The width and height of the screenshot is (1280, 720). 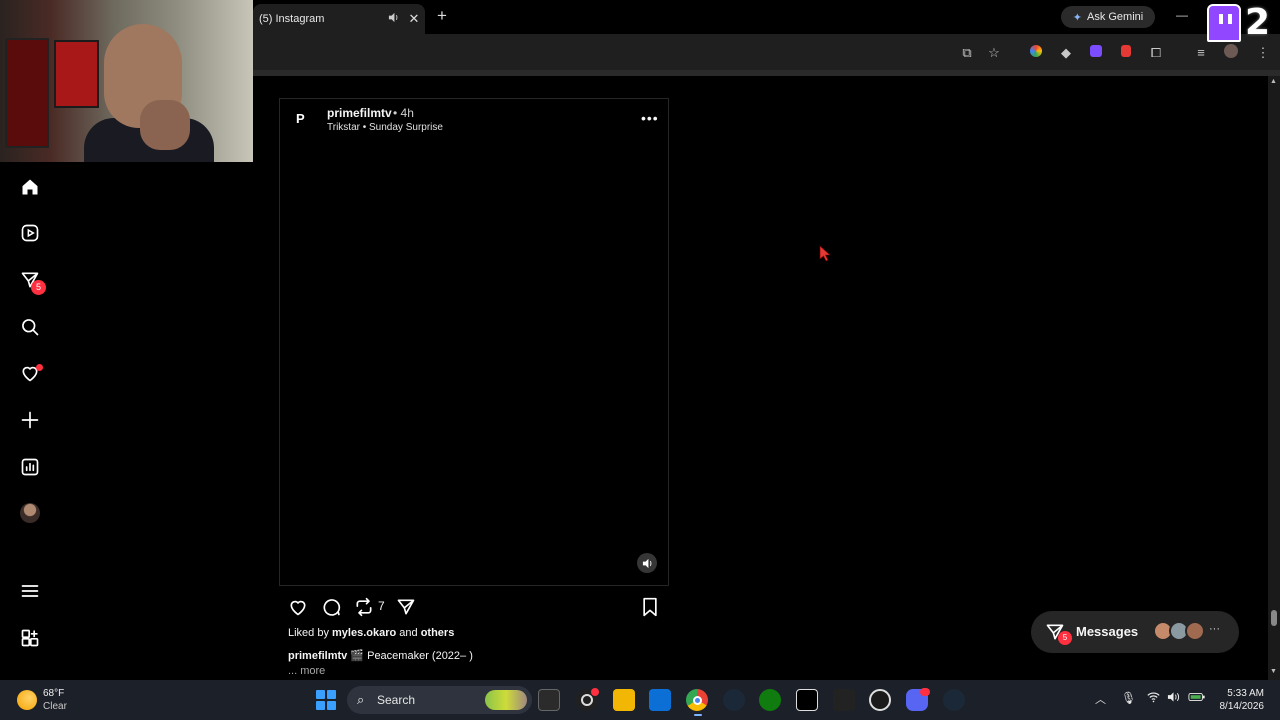 What do you see at coordinates (766, 73) in the screenshot?
I see `page-top-strip` at bounding box center [766, 73].